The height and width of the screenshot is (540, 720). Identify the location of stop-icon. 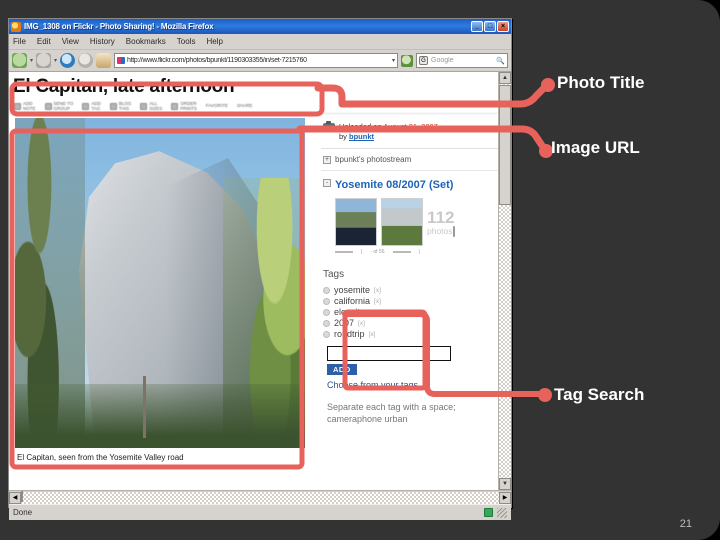
(86, 60).